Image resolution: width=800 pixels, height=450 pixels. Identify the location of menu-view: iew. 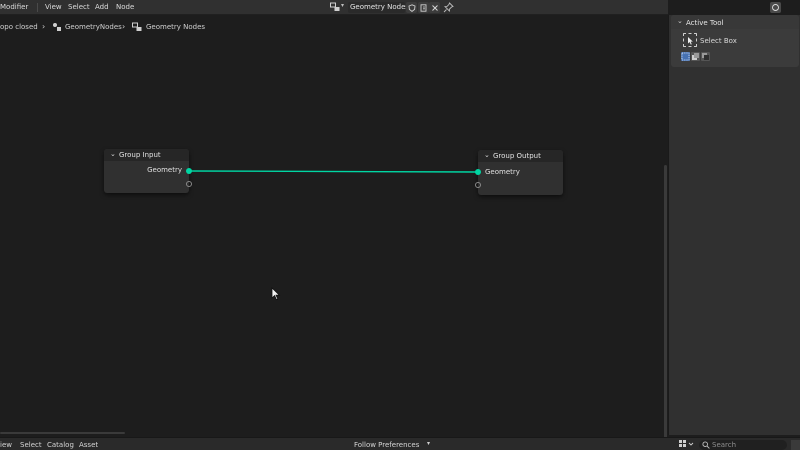
(6, 445).